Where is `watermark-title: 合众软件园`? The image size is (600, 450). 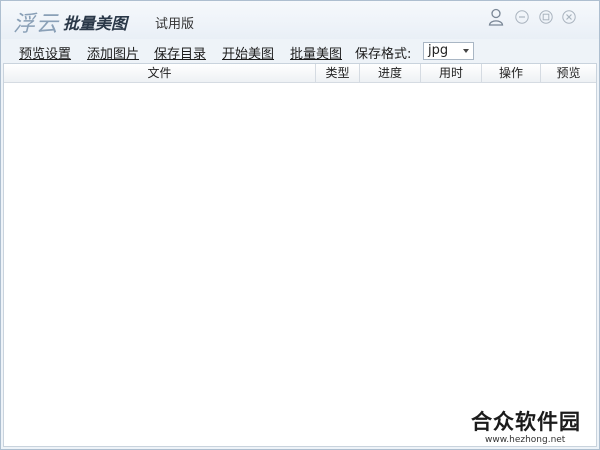 watermark-title: 合众软件园 is located at coordinates (526, 422).